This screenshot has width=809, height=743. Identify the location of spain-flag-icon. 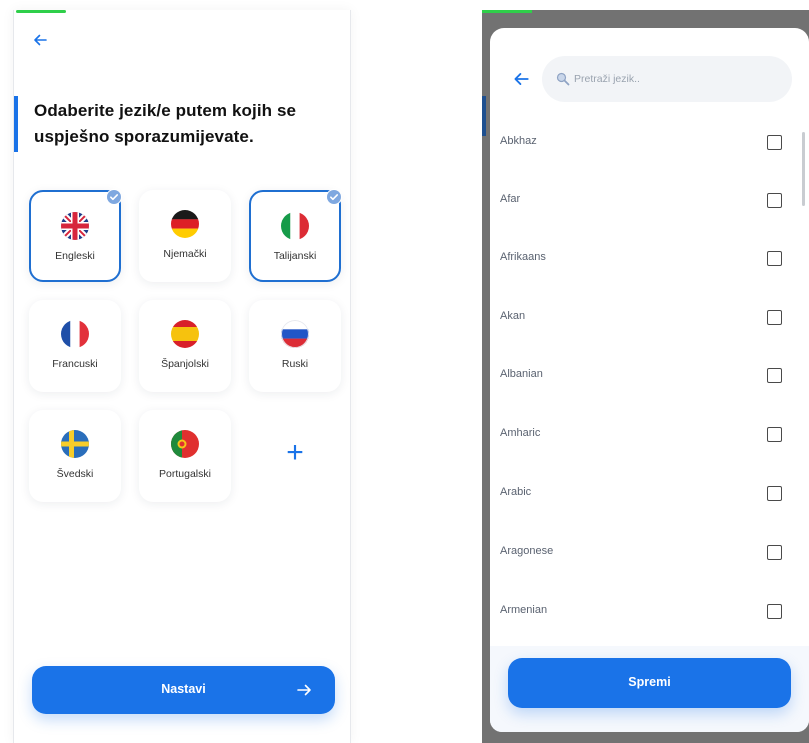
(185, 334).